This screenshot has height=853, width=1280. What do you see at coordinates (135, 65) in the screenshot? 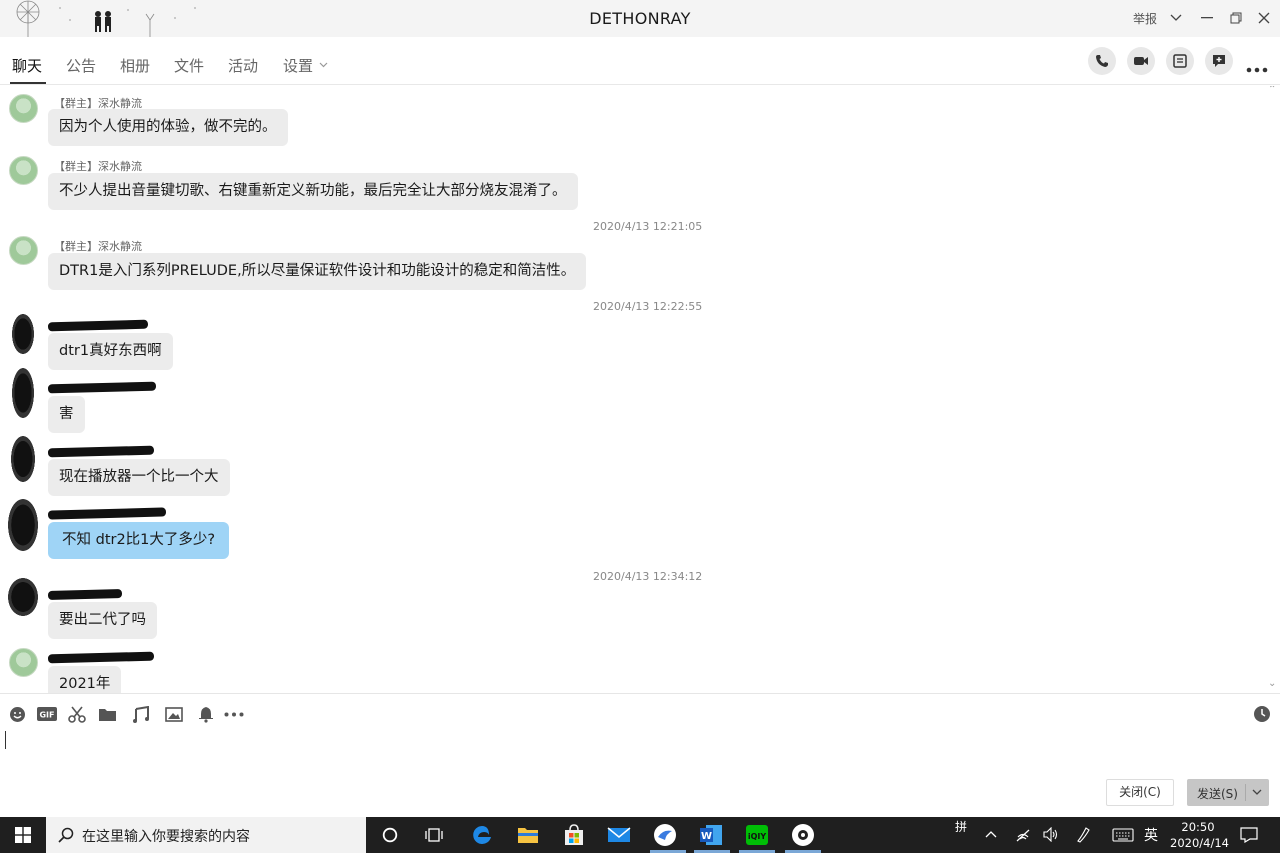
I see `tab-album: 相册` at bounding box center [135, 65].